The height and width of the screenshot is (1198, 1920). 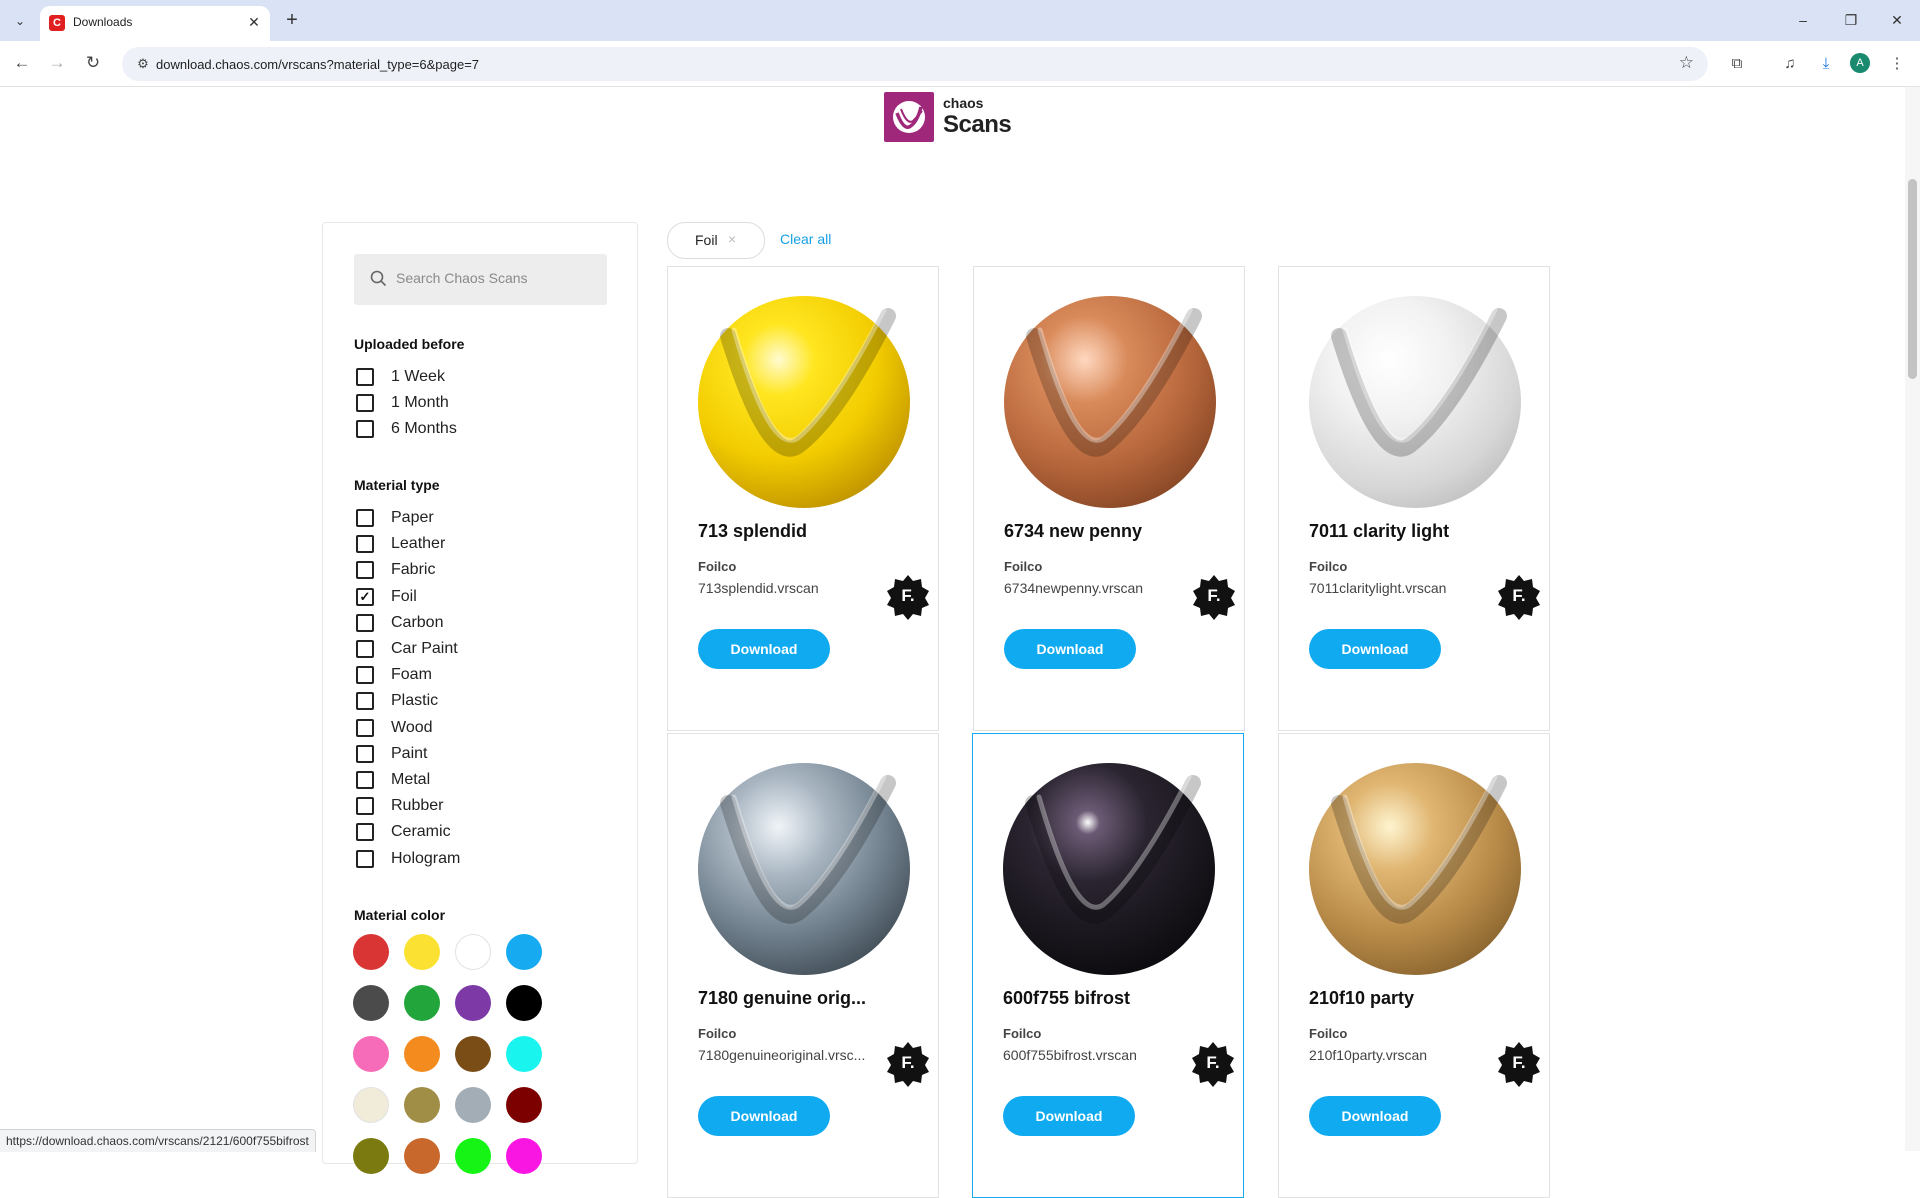 What do you see at coordinates (408, 859) in the screenshot?
I see `checkbox-hologram: Hologram` at bounding box center [408, 859].